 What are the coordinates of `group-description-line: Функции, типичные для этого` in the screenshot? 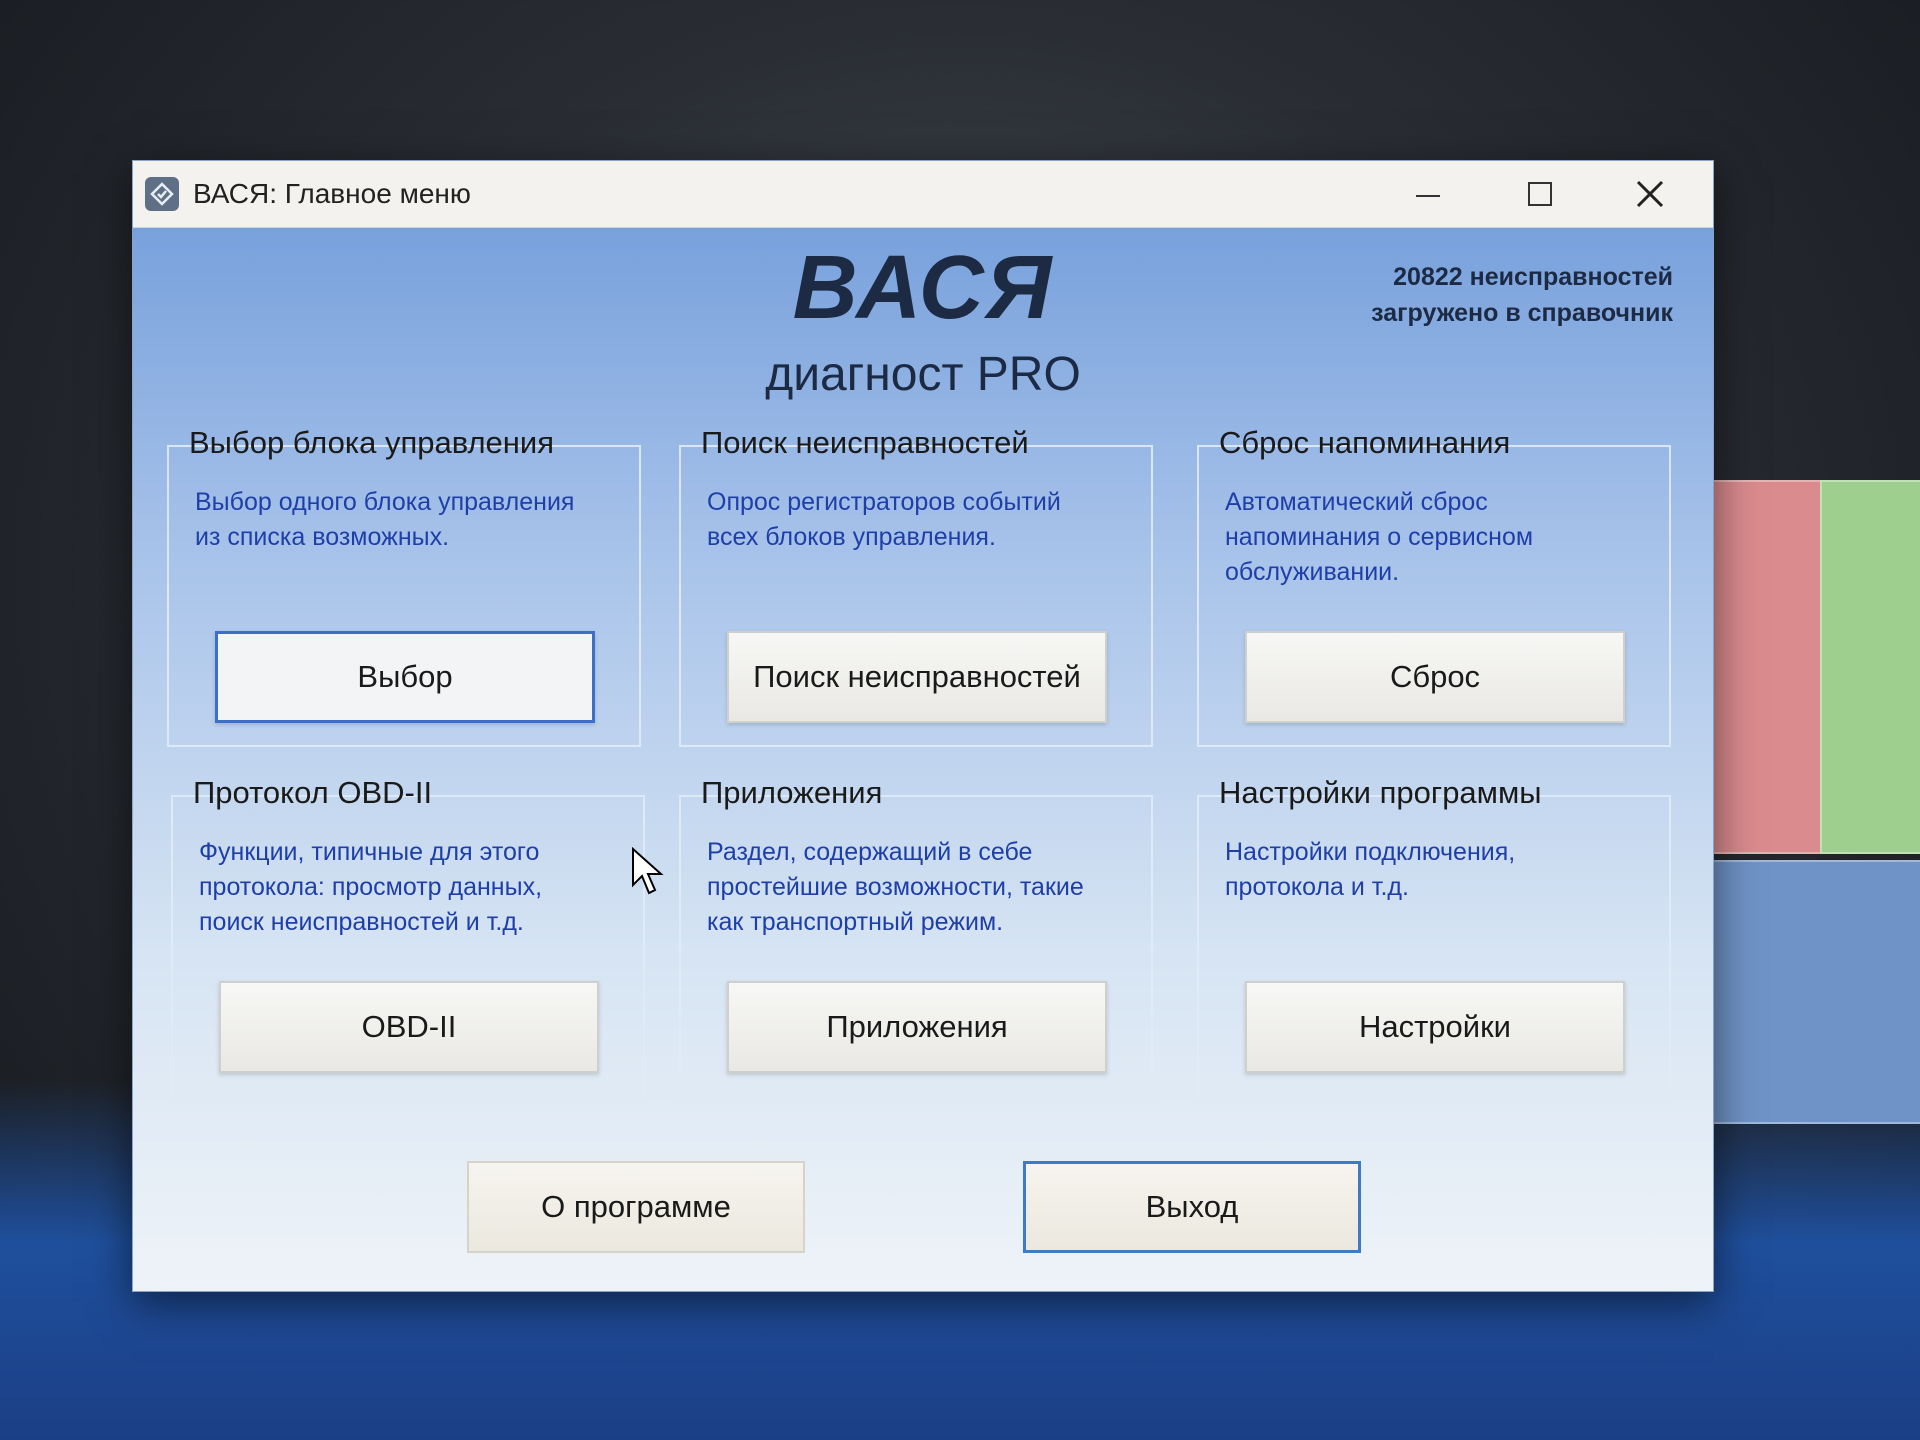 It's located at (369, 852).